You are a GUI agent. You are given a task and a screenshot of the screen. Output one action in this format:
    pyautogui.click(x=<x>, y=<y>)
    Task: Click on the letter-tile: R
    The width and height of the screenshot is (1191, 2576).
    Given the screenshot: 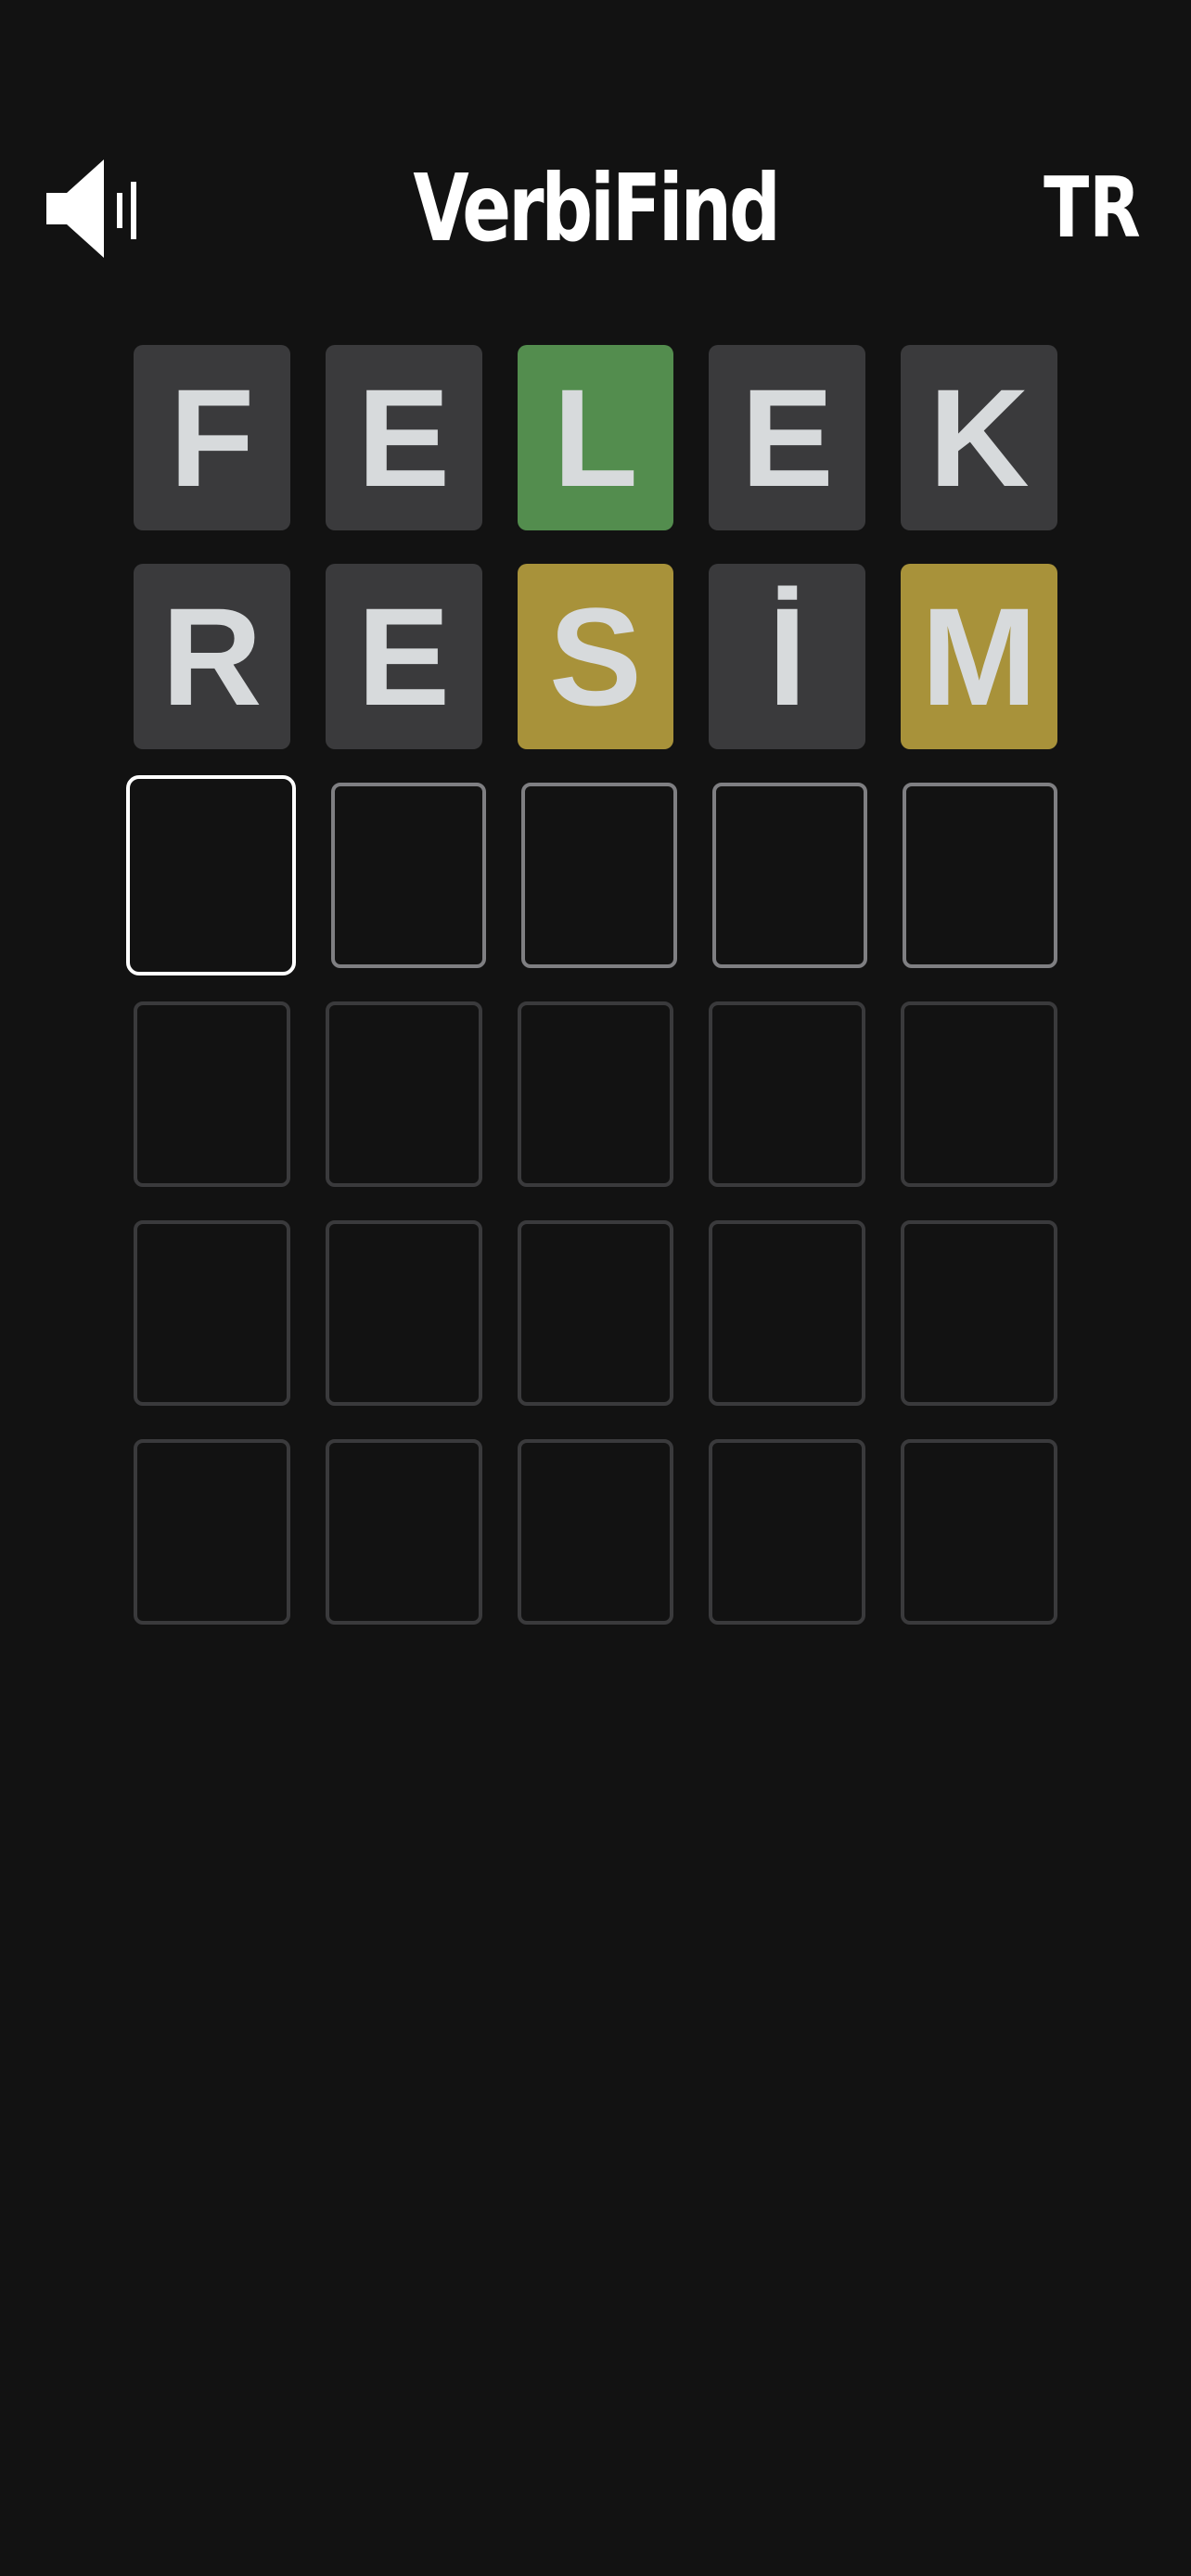 What is the action you would take?
    pyautogui.click(x=212, y=656)
    